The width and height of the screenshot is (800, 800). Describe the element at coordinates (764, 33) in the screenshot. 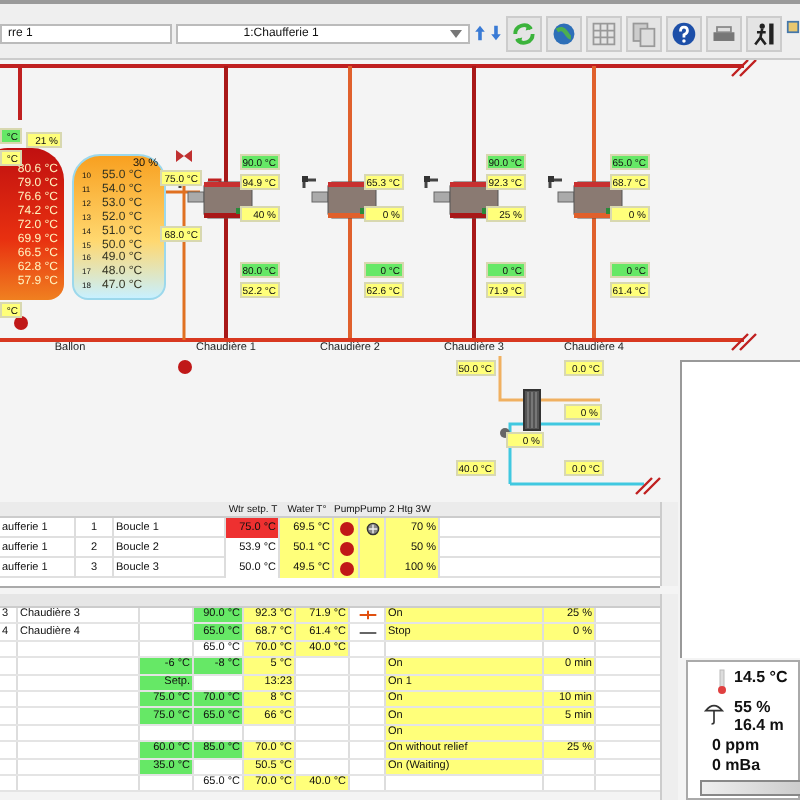

I see `exit-icon` at that location.